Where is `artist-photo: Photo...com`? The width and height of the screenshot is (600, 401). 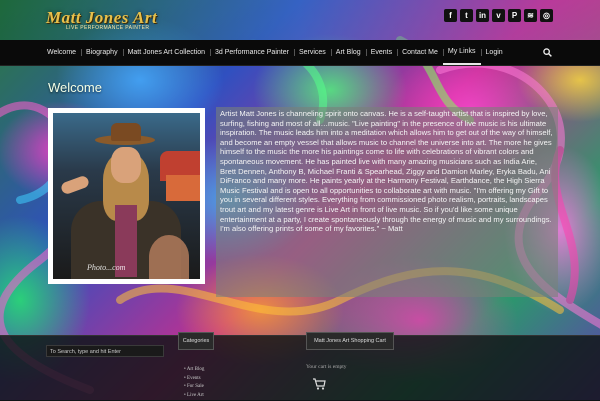 artist-photo: Photo...com is located at coordinates (126, 196).